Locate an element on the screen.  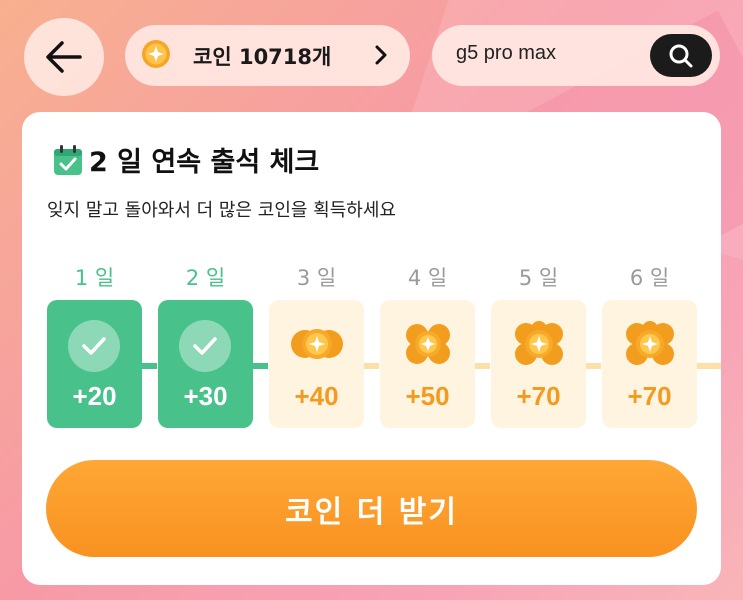
coin-balance-button: 코인 10718개 is located at coordinates (267, 55).